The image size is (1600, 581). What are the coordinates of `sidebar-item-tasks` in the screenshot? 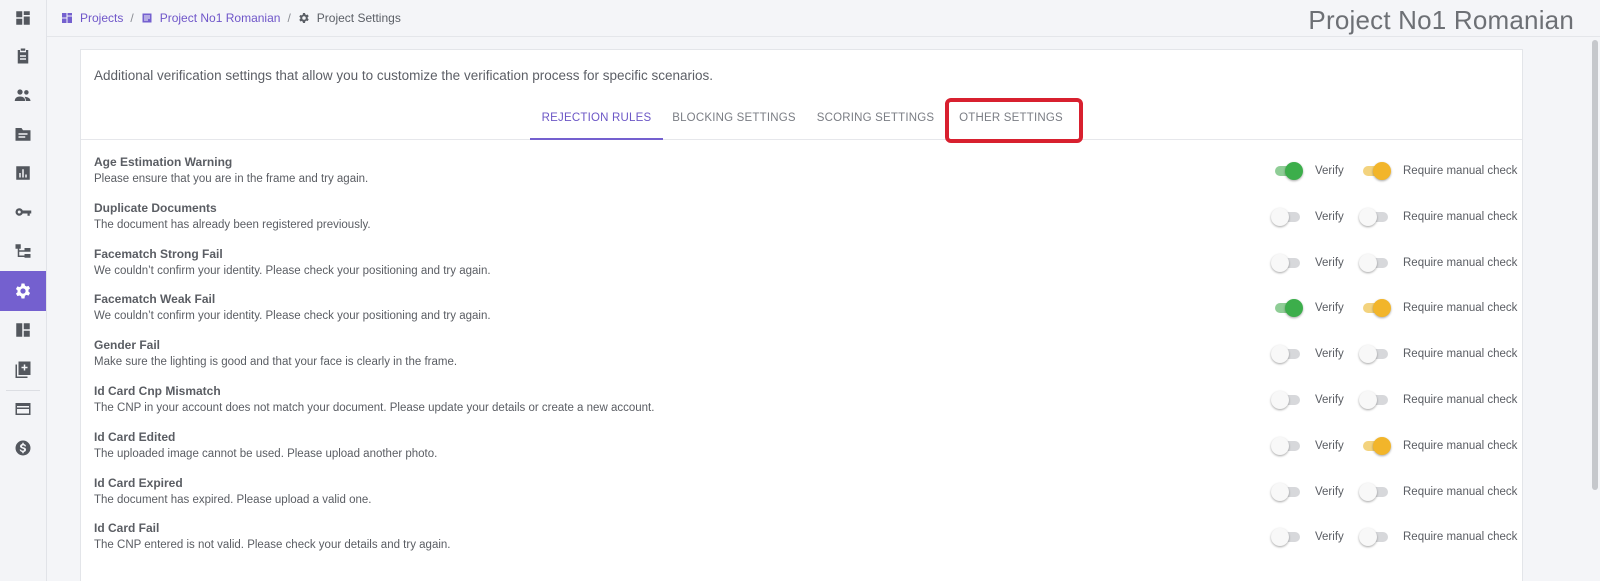 It's located at (23, 56).